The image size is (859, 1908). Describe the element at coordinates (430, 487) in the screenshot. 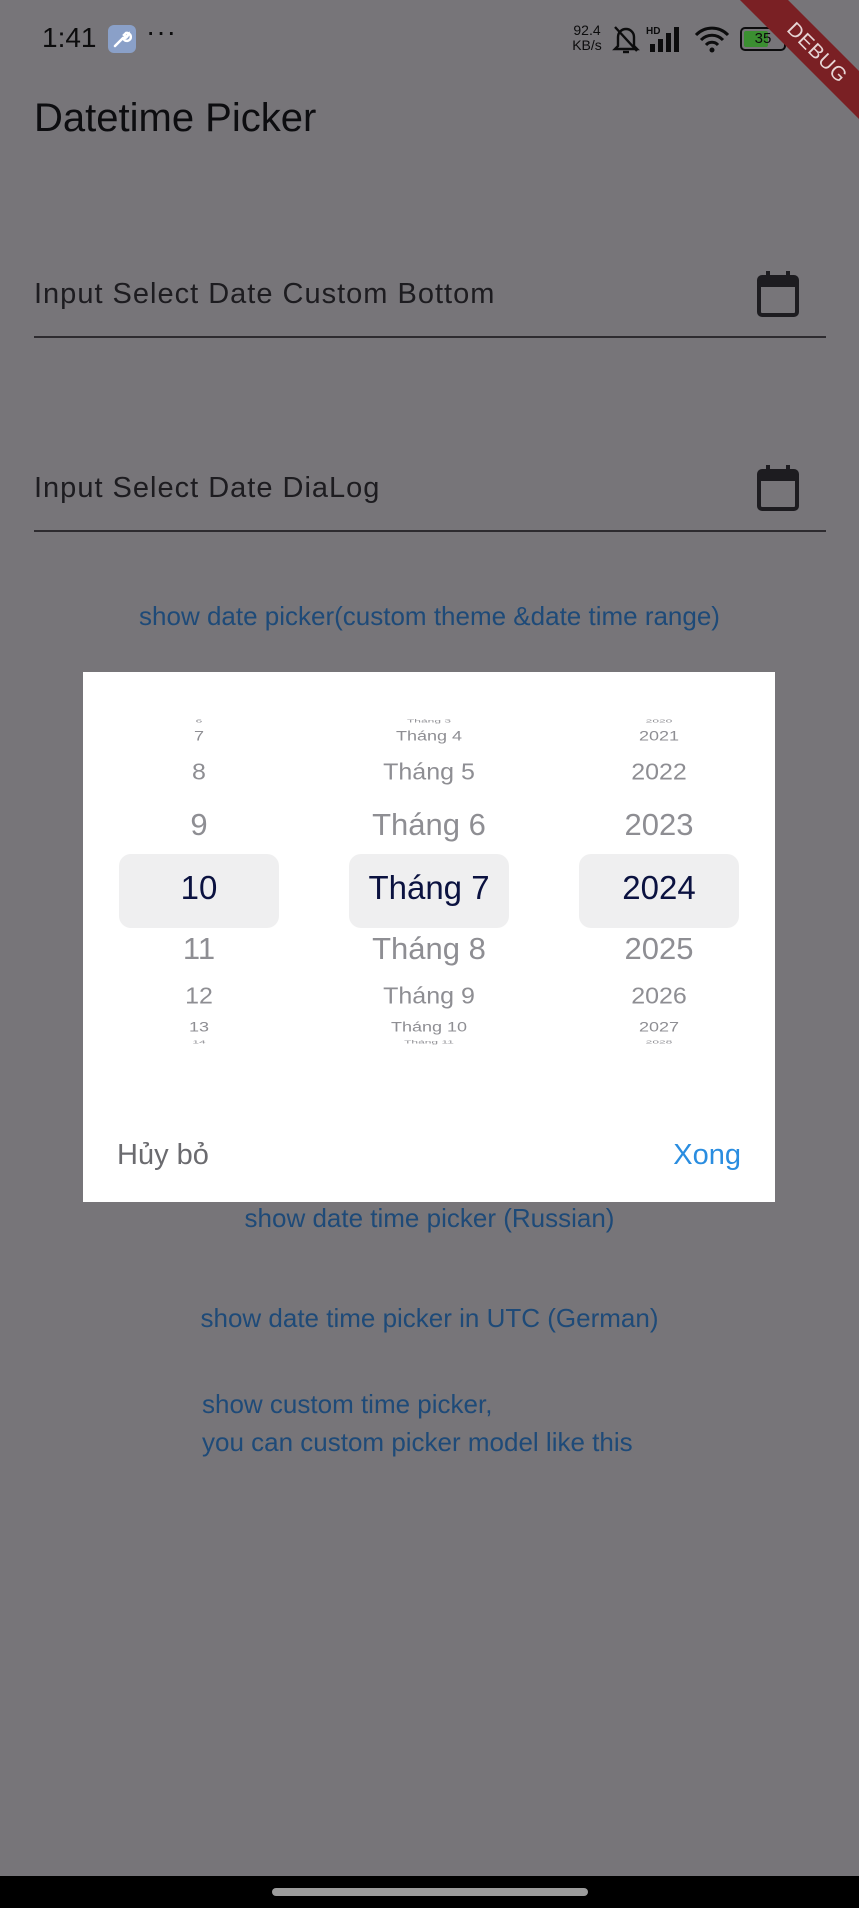

I see `date-field-dialog: Input Select Date DiaLog` at that location.